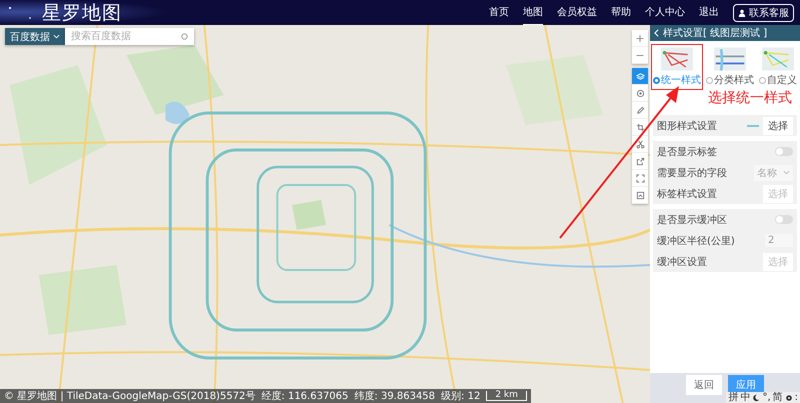  I want to click on style-label: 自定义, so click(782, 80).